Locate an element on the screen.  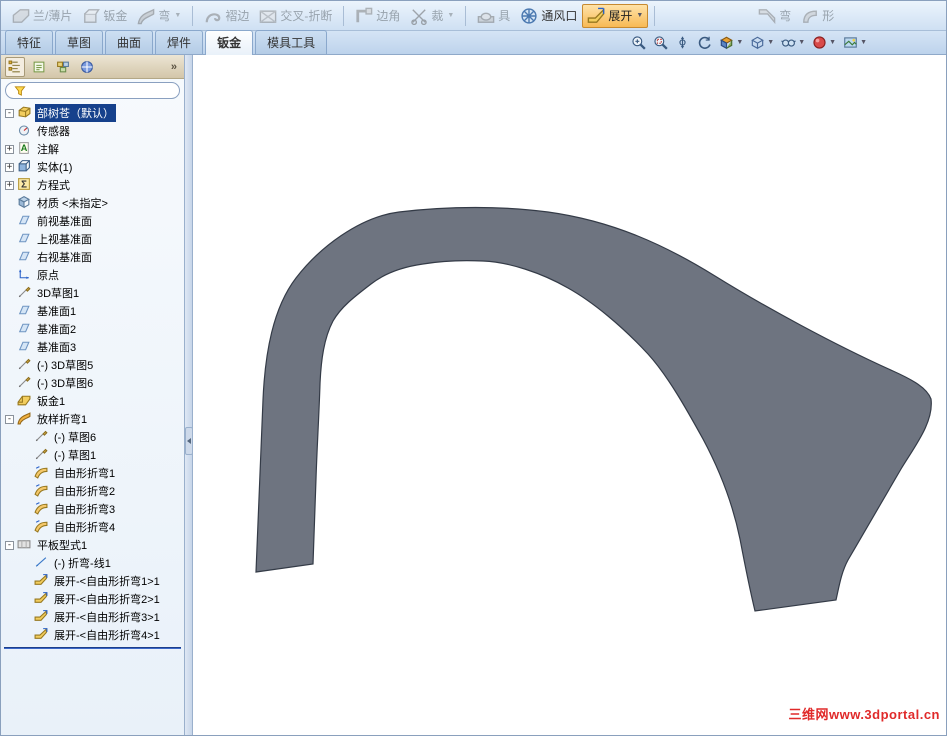
tree-item: (-) 3D草图6 is located at coordinates (92, 383).